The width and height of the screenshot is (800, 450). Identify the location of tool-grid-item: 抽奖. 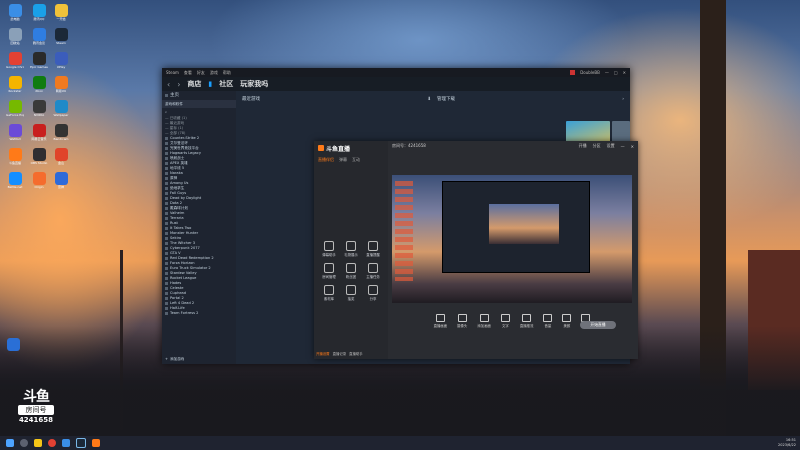
(351, 293).